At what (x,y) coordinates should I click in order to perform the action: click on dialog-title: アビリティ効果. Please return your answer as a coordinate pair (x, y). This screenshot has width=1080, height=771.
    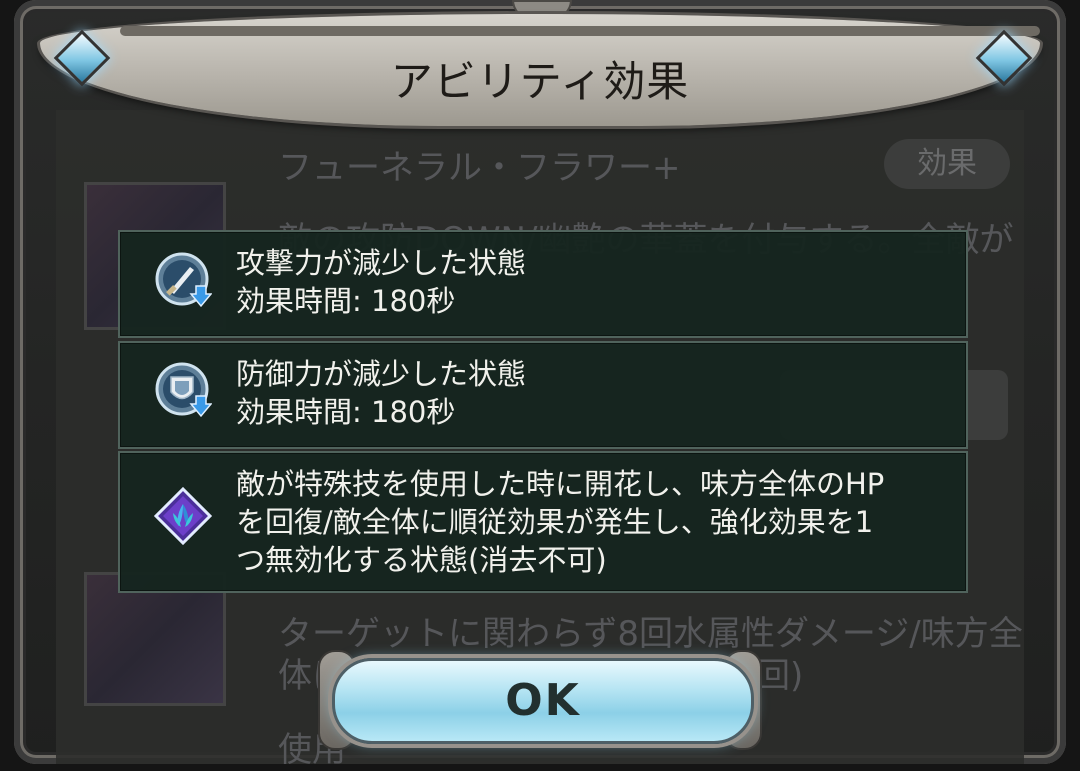
    Looking at the image, I should click on (540, 81).